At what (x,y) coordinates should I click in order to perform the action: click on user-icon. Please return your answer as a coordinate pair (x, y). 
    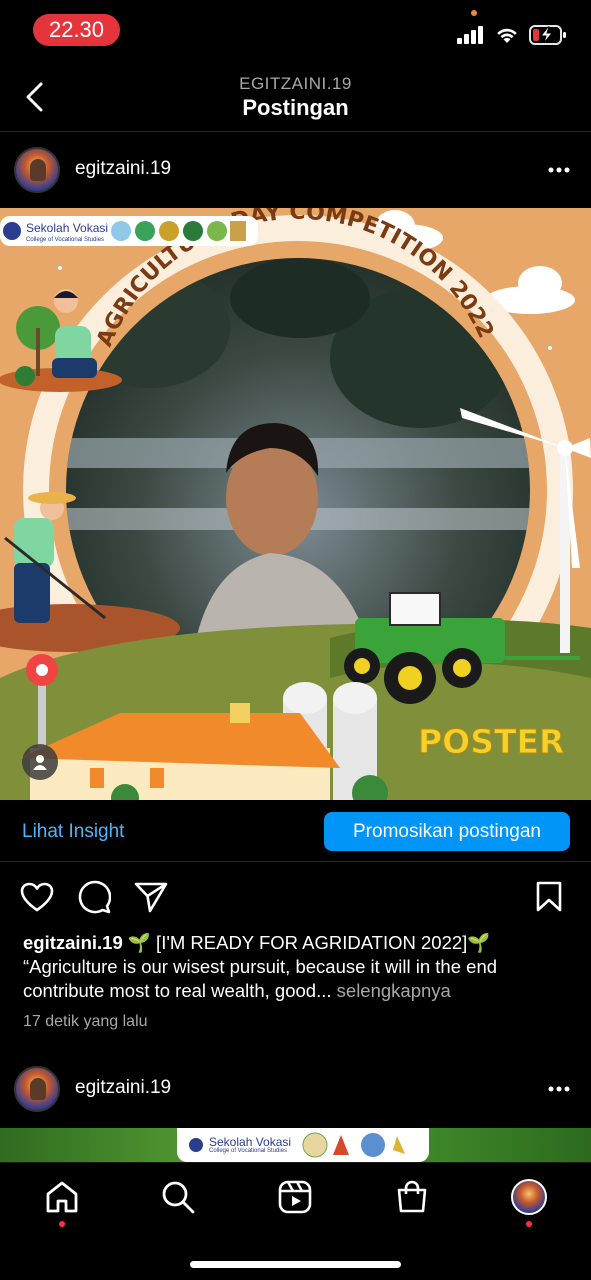
    Looking at the image, I should click on (40, 762).